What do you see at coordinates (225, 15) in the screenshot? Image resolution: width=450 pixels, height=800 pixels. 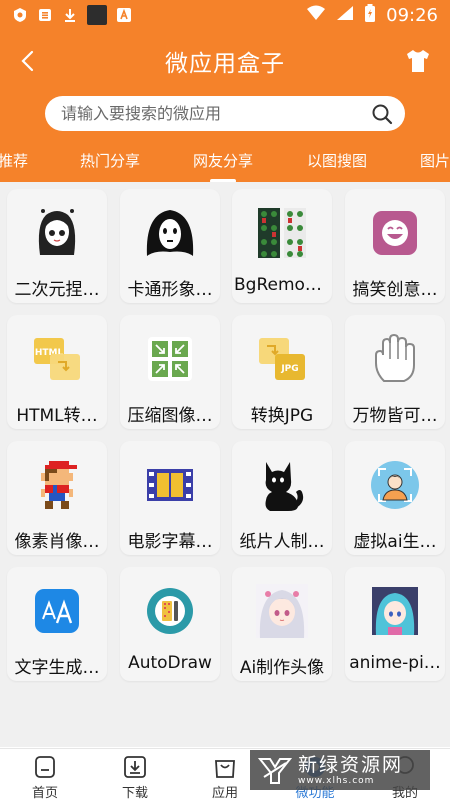 I see `status-bar: 09:26` at bounding box center [225, 15].